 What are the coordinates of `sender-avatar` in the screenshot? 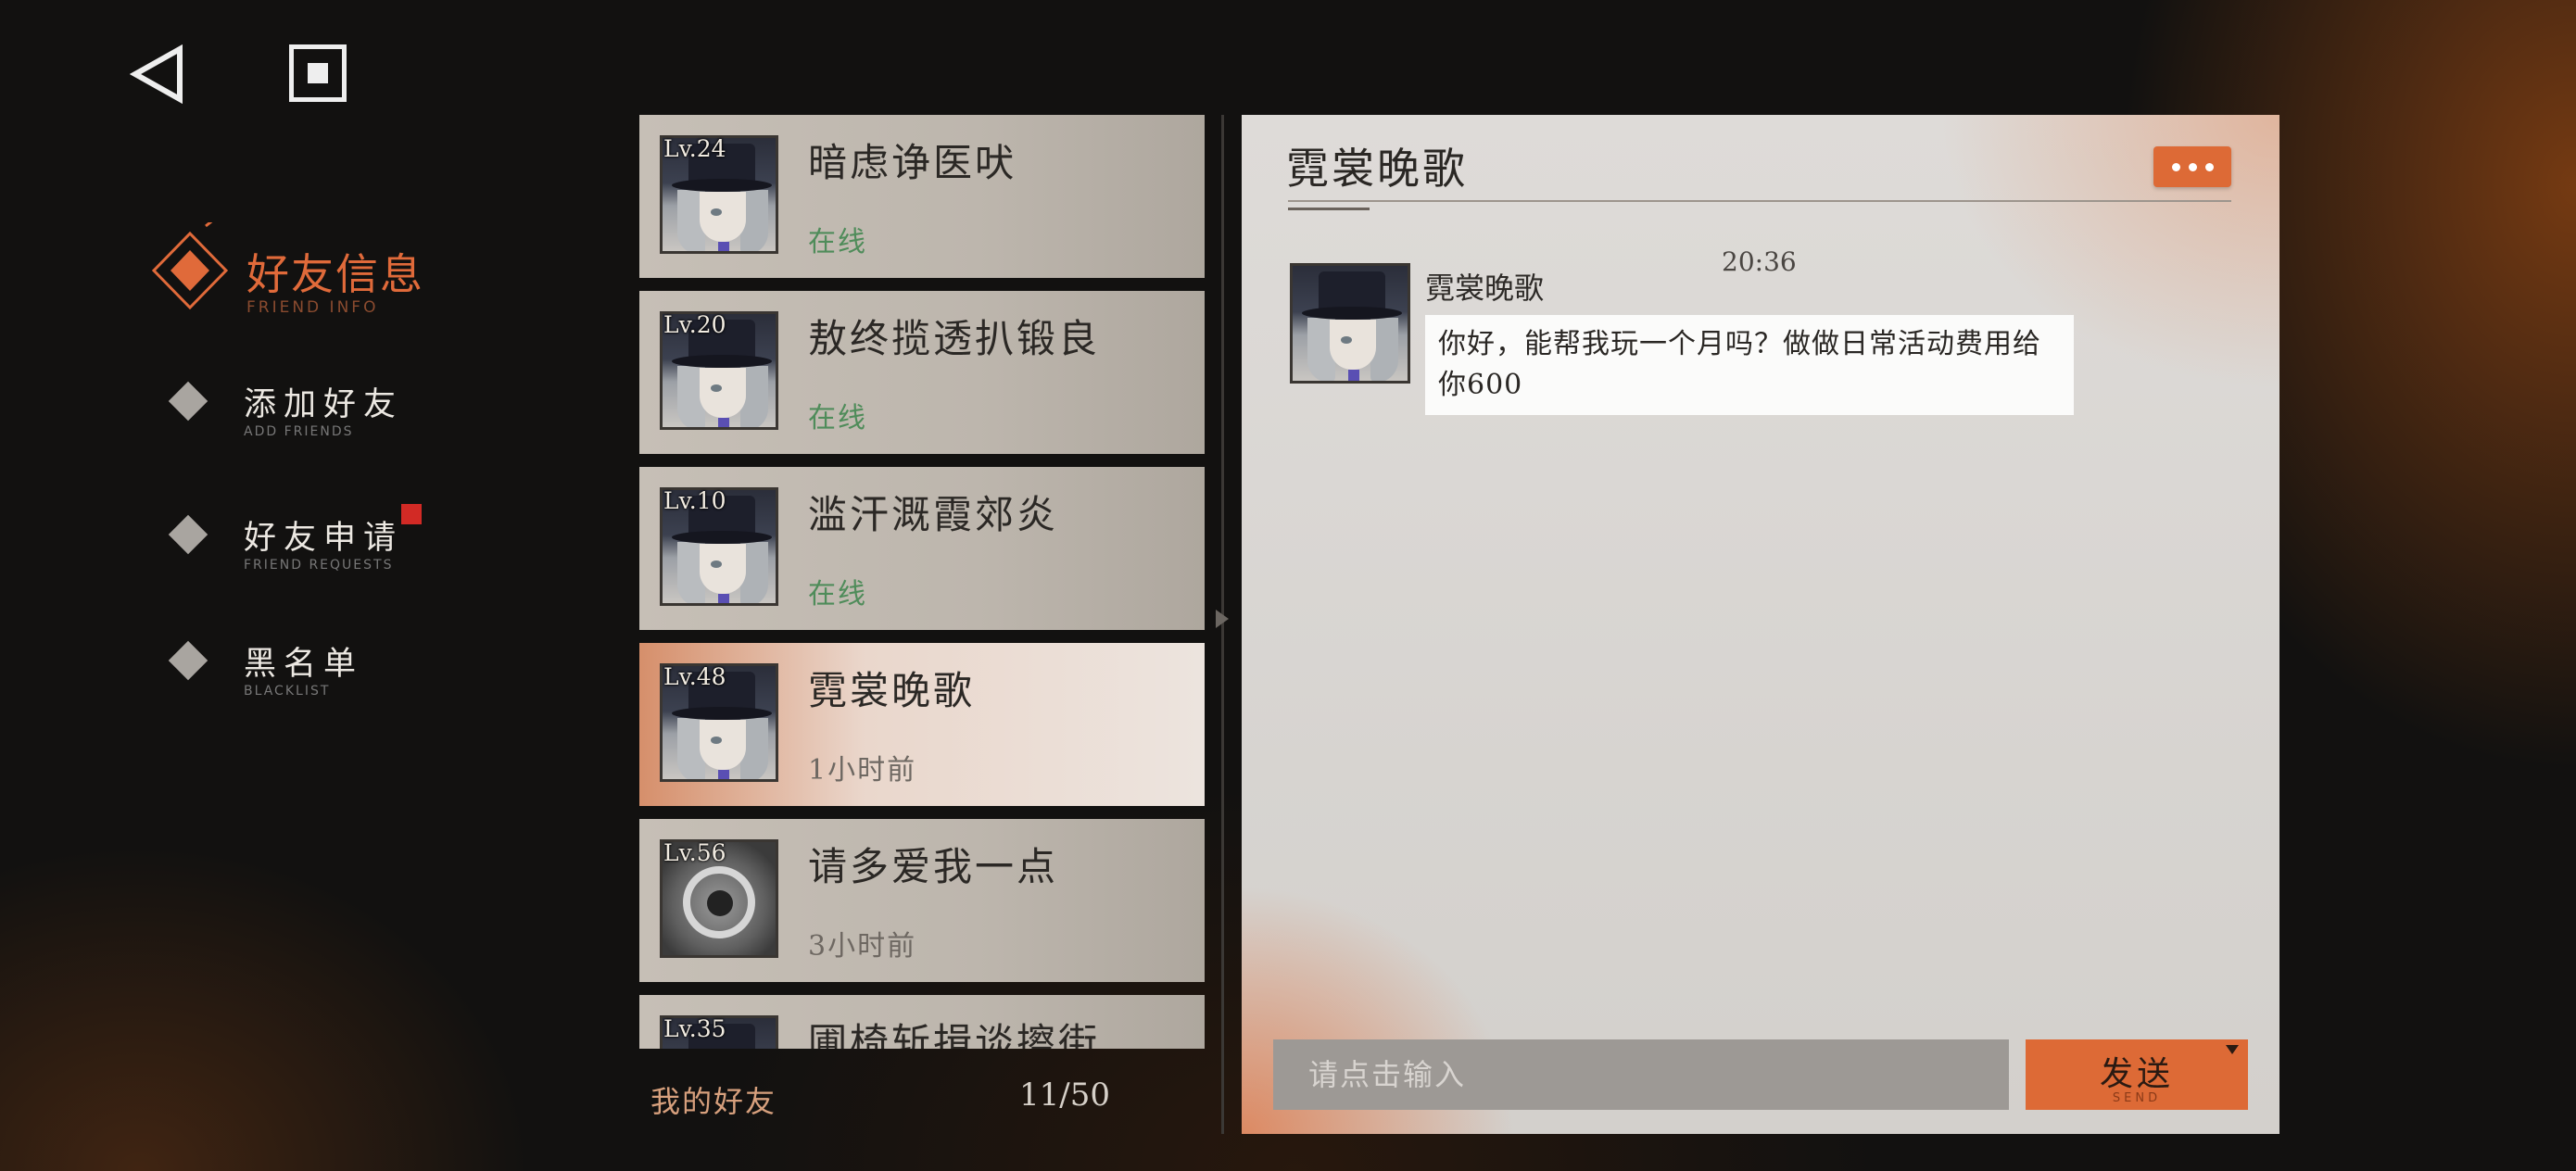 It's located at (1350, 324).